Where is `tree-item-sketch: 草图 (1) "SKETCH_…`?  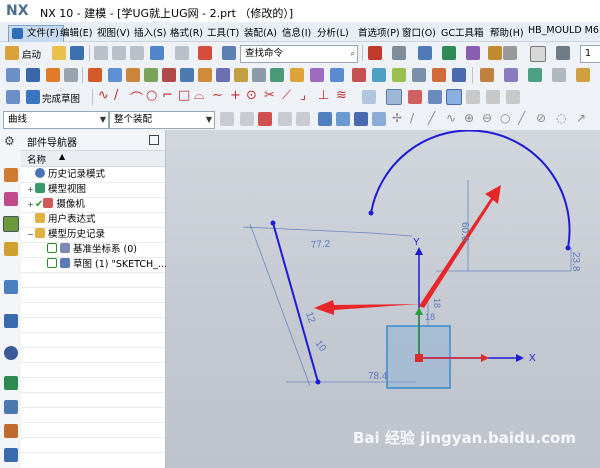
tree-item-sketch: 草图 (1) "SKETCH_… is located at coordinates (107, 265).